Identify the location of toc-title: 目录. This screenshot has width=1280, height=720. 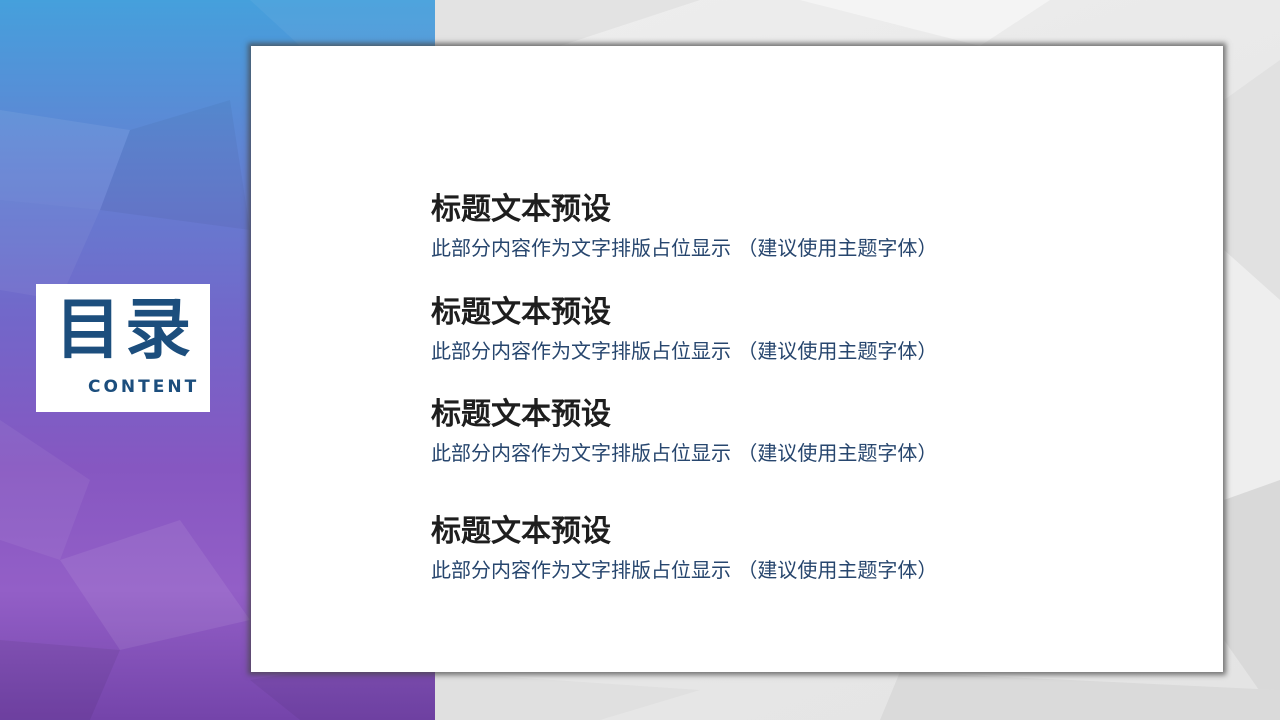
(125, 329).